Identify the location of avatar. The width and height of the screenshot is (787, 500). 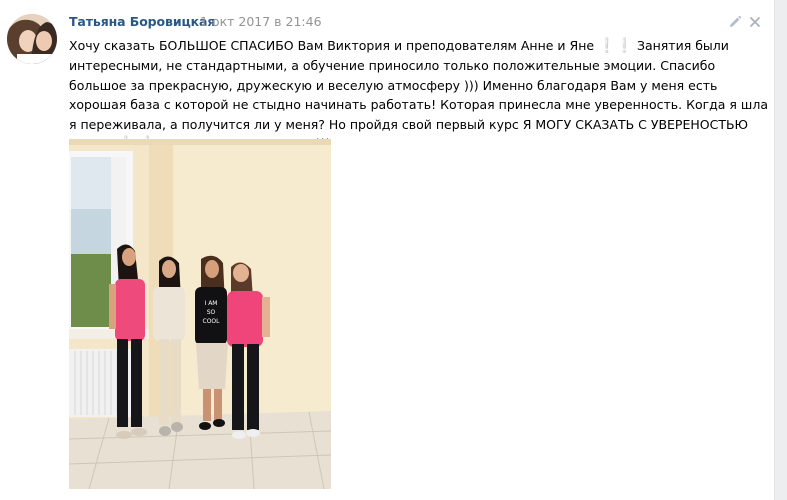
(32, 39).